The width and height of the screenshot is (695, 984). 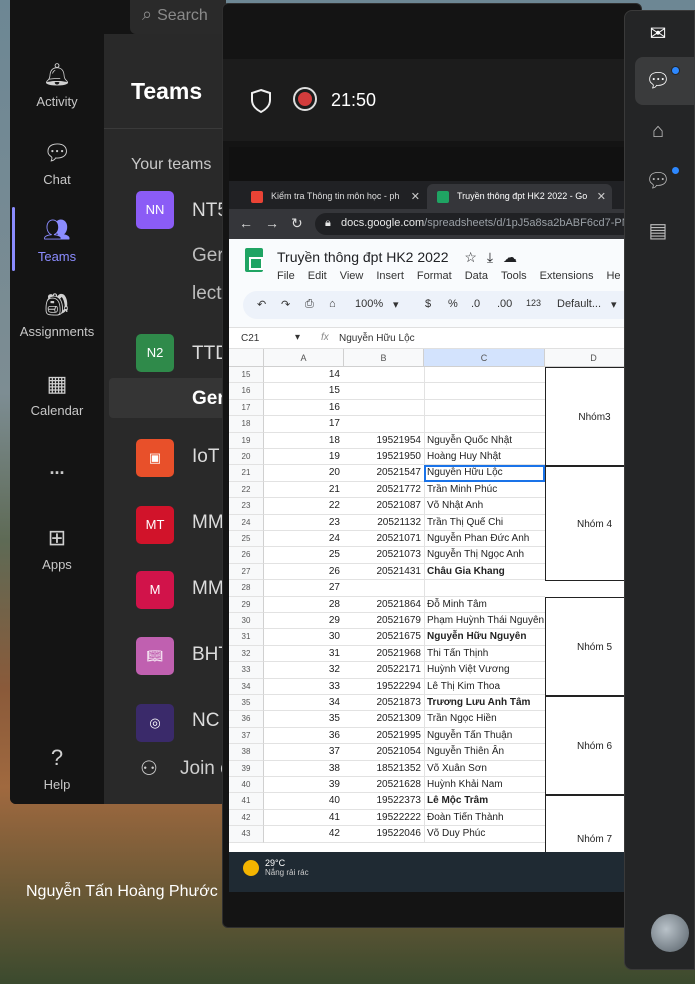 I want to click on cell: 19522046, so click(x=384, y=834).